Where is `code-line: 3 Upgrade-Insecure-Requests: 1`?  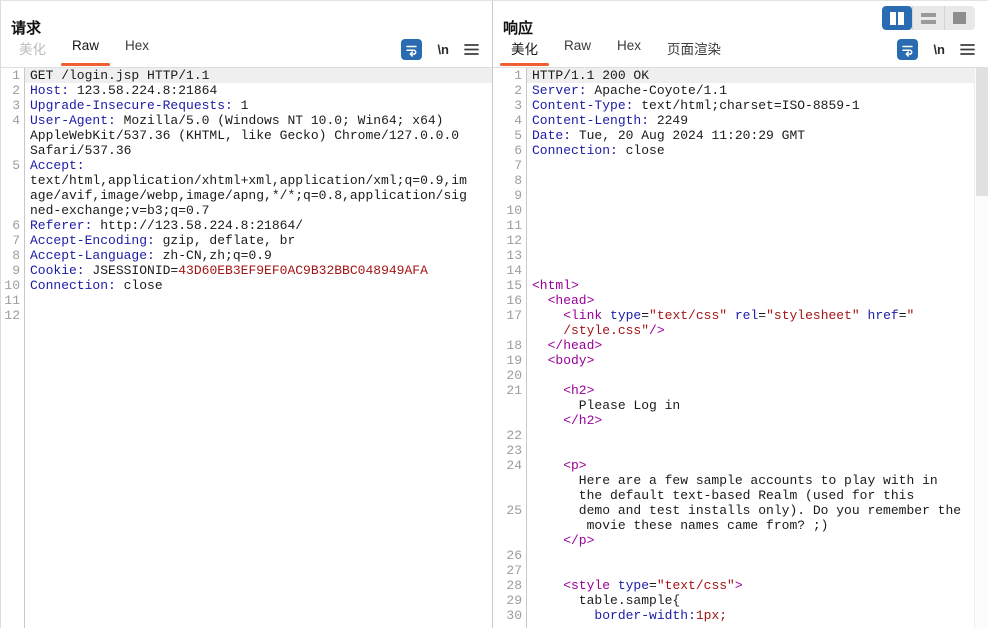
code-line: 3 Upgrade-Insecure-Requests: 1 is located at coordinates (246, 105).